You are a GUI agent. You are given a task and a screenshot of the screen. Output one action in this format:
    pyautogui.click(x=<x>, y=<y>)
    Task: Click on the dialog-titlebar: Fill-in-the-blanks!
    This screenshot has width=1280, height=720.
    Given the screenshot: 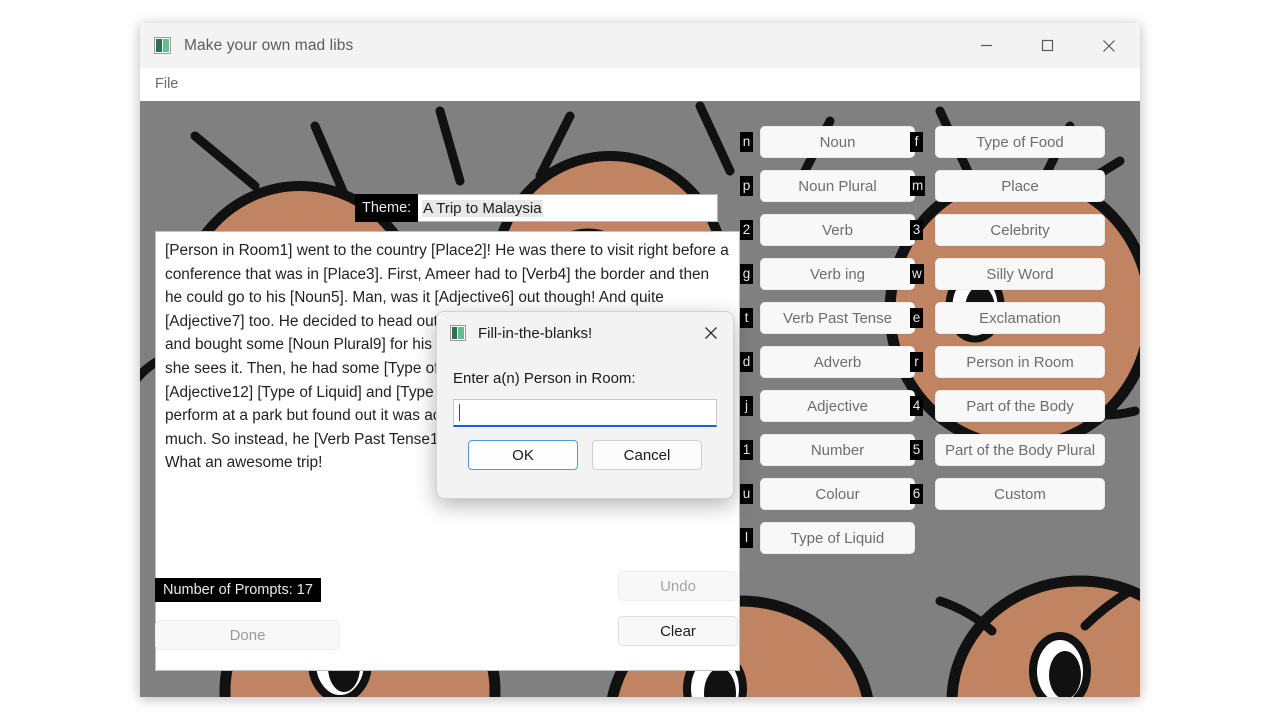 What is the action you would take?
    pyautogui.click(x=585, y=333)
    